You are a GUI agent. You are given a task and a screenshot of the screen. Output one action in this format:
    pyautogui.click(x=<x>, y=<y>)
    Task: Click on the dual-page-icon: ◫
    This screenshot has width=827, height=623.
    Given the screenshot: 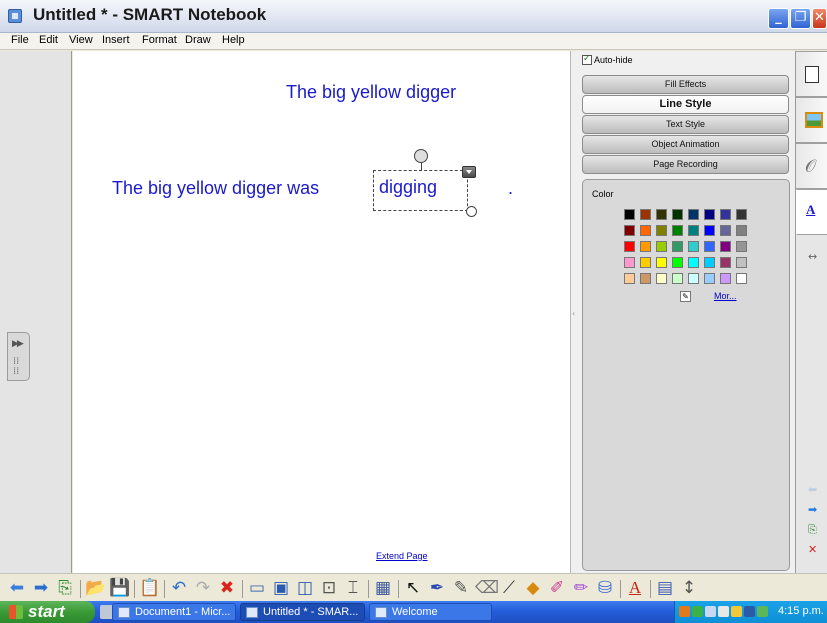 What is the action you would take?
    pyautogui.click(x=305, y=588)
    